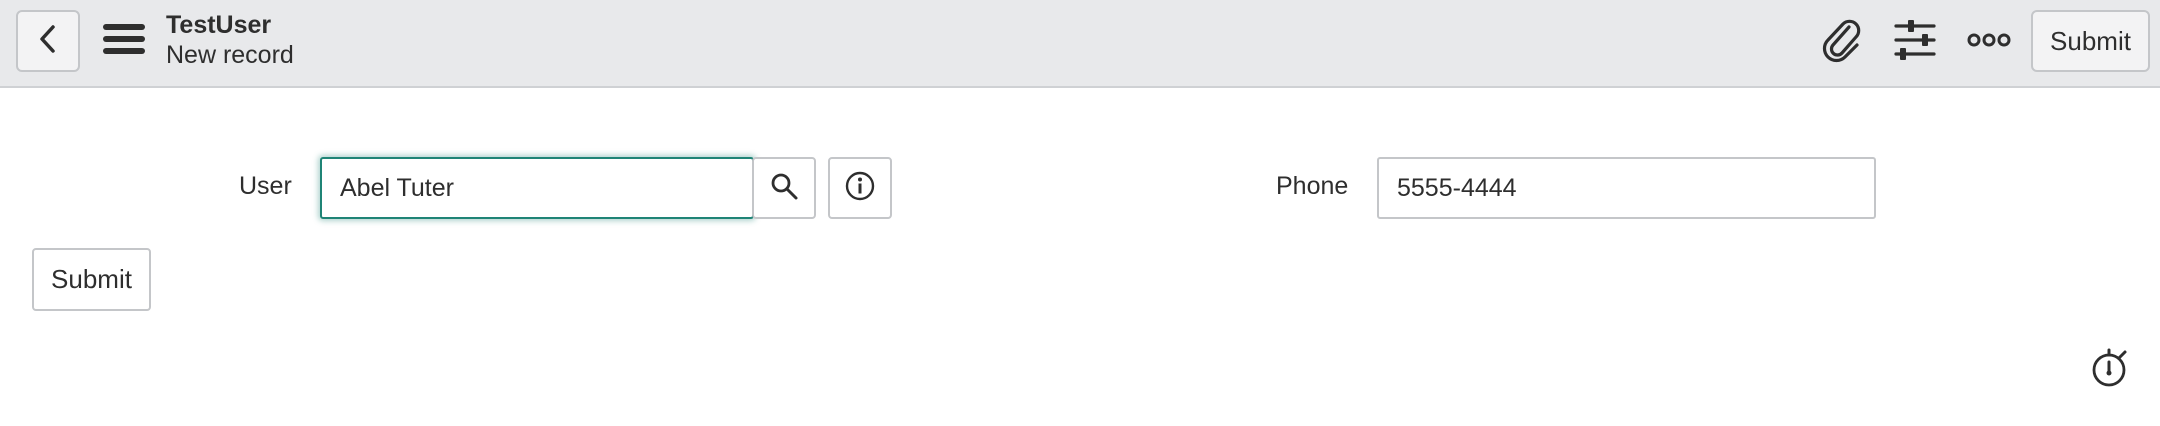 This screenshot has width=2160, height=426. What do you see at coordinates (91, 279) in the screenshot?
I see `form-submit-button: Submit` at bounding box center [91, 279].